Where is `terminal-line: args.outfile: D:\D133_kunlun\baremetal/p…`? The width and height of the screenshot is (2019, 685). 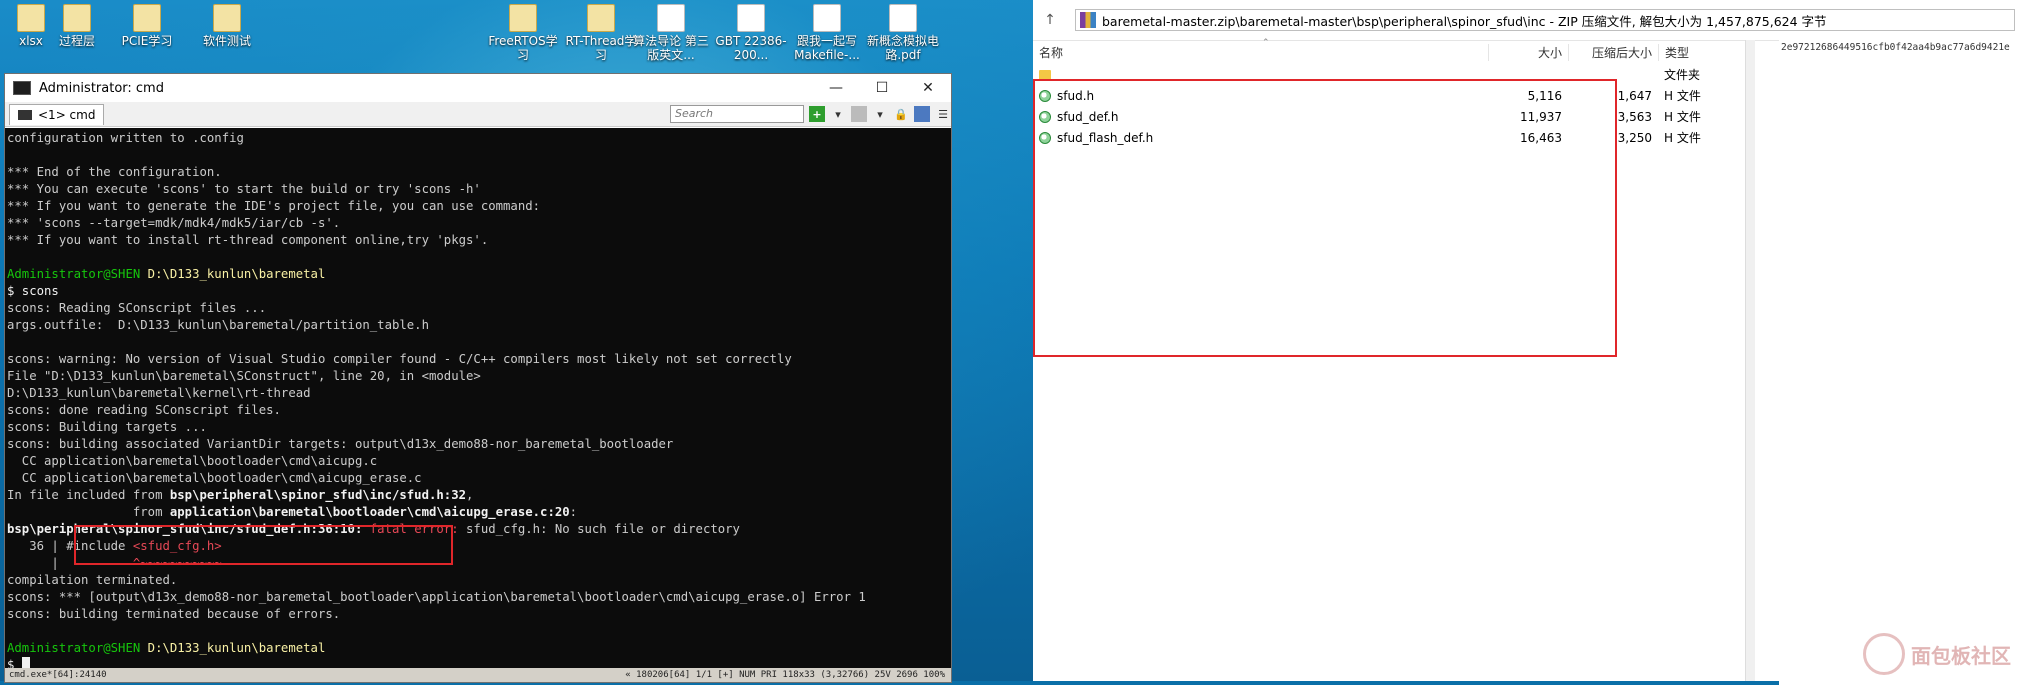 terminal-line: args.outfile: D:\D133_kunlun\baremetal/p… is located at coordinates (479, 325).